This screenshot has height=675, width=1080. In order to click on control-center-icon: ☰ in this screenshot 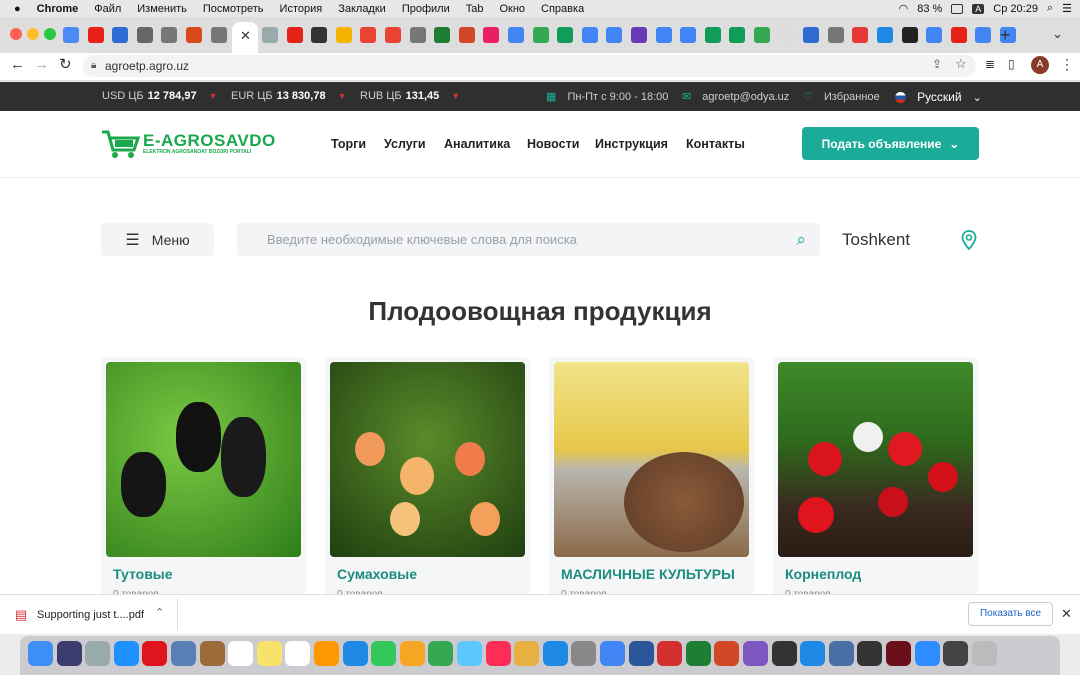, I will do `click(1067, 8)`.